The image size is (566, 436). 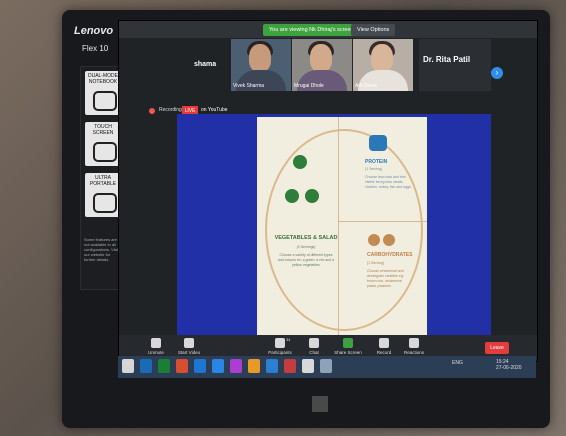 What do you see at coordinates (156, 352) in the screenshot?
I see `control-label: Unmute` at bounding box center [156, 352].